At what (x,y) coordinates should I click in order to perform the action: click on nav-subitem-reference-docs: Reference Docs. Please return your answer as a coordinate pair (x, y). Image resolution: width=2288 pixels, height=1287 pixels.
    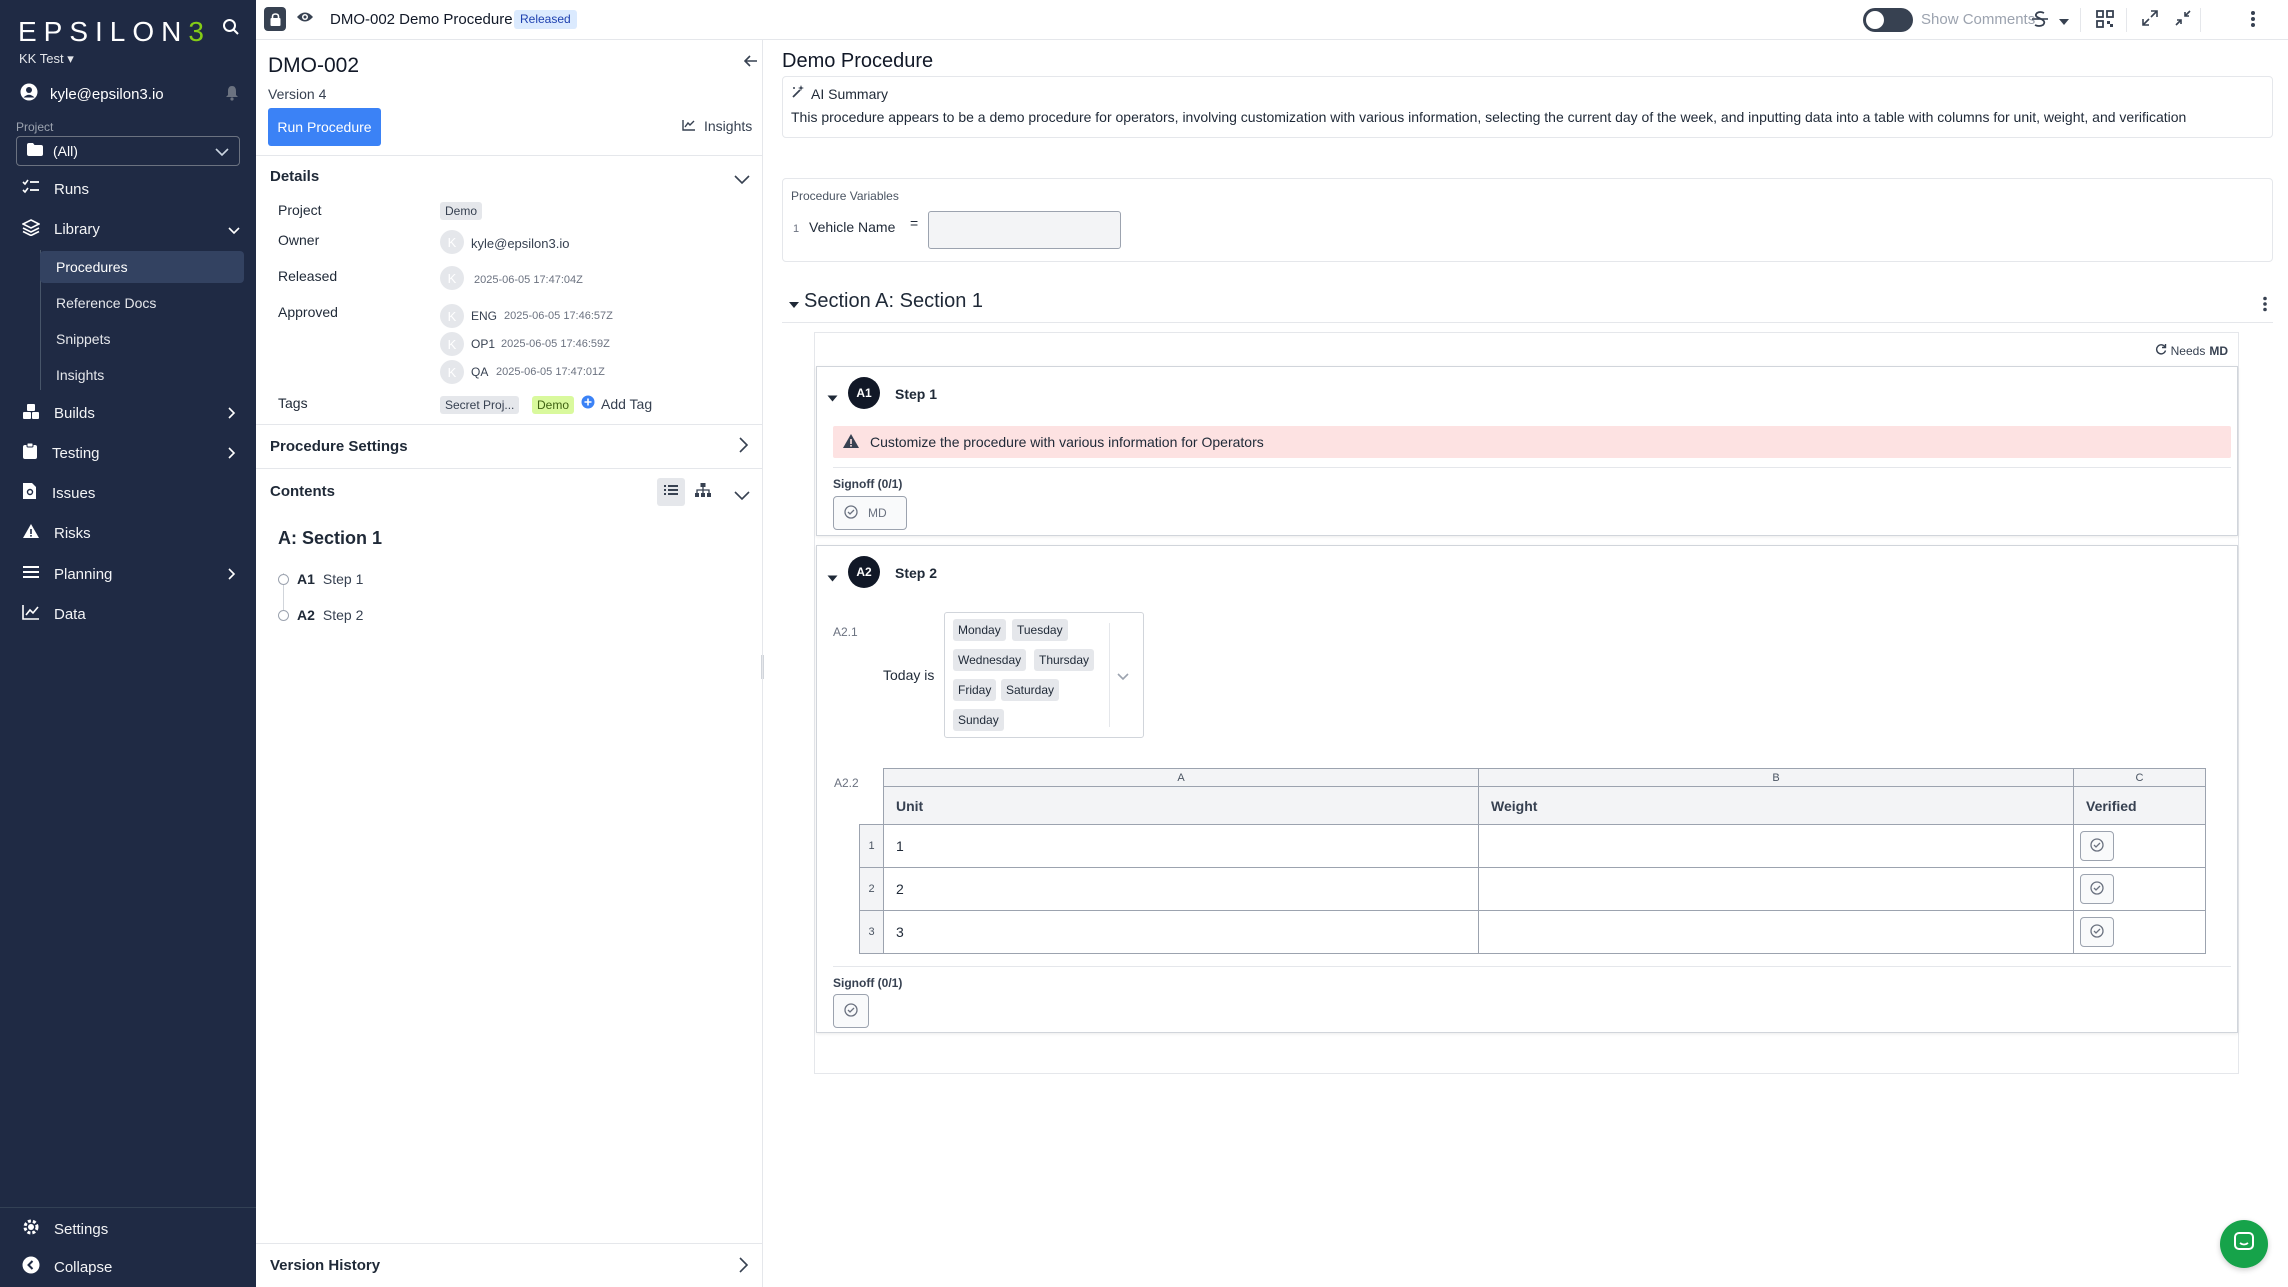
    Looking at the image, I should click on (142, 303).